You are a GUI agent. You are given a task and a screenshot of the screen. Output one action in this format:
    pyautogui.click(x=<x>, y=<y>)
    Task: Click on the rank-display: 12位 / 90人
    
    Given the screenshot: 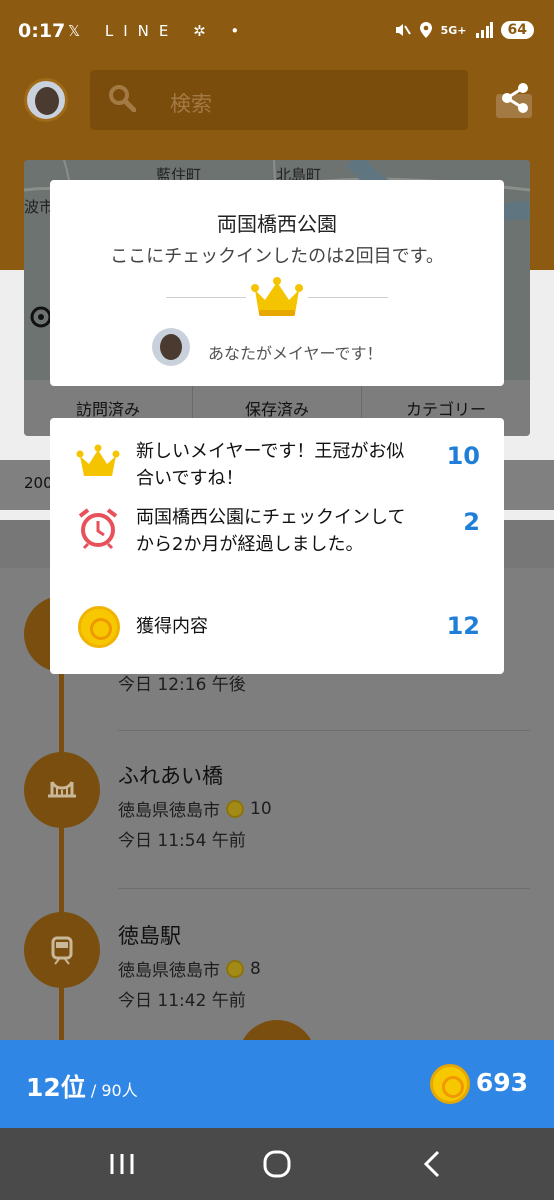 What is the action you would take?
    pyautogui.click(x=82, y=1086)
    